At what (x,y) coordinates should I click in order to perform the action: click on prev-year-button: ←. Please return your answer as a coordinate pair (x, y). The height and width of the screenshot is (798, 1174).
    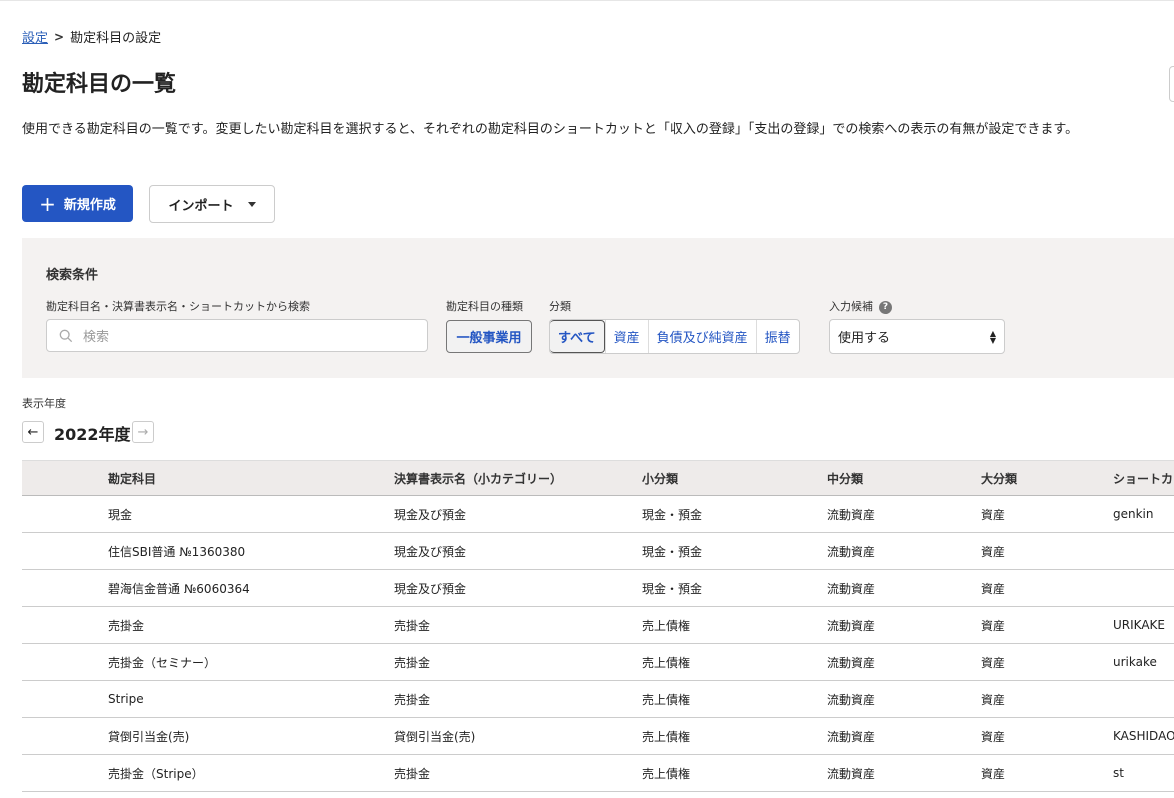
    Looking at the image, I should click on (33, 432).